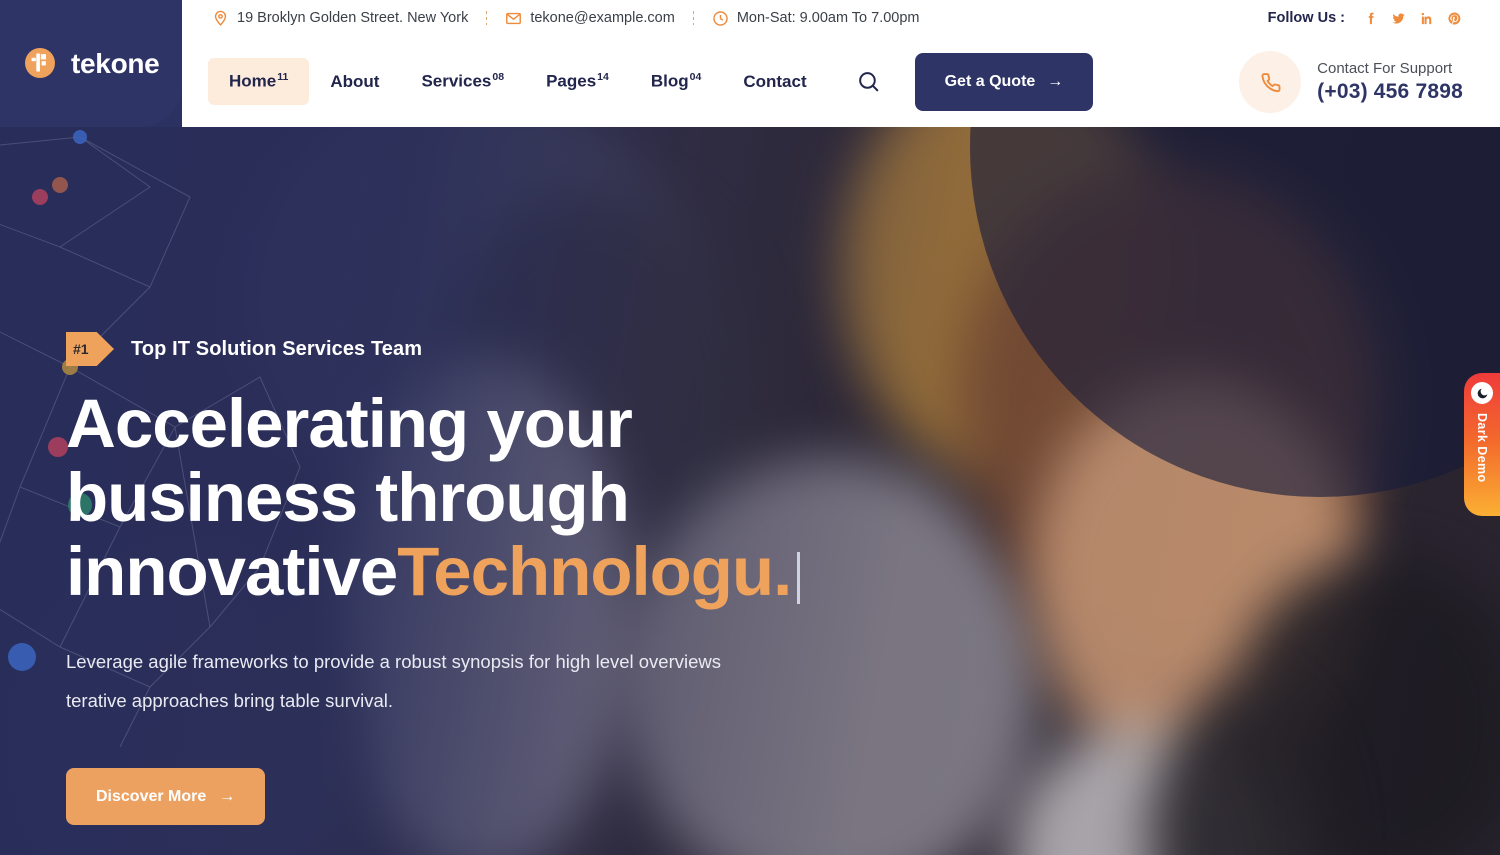 The width and height of the screenshot is (1500, 855). I want to click on rank-badge-icon: #1, so click(90, 349).